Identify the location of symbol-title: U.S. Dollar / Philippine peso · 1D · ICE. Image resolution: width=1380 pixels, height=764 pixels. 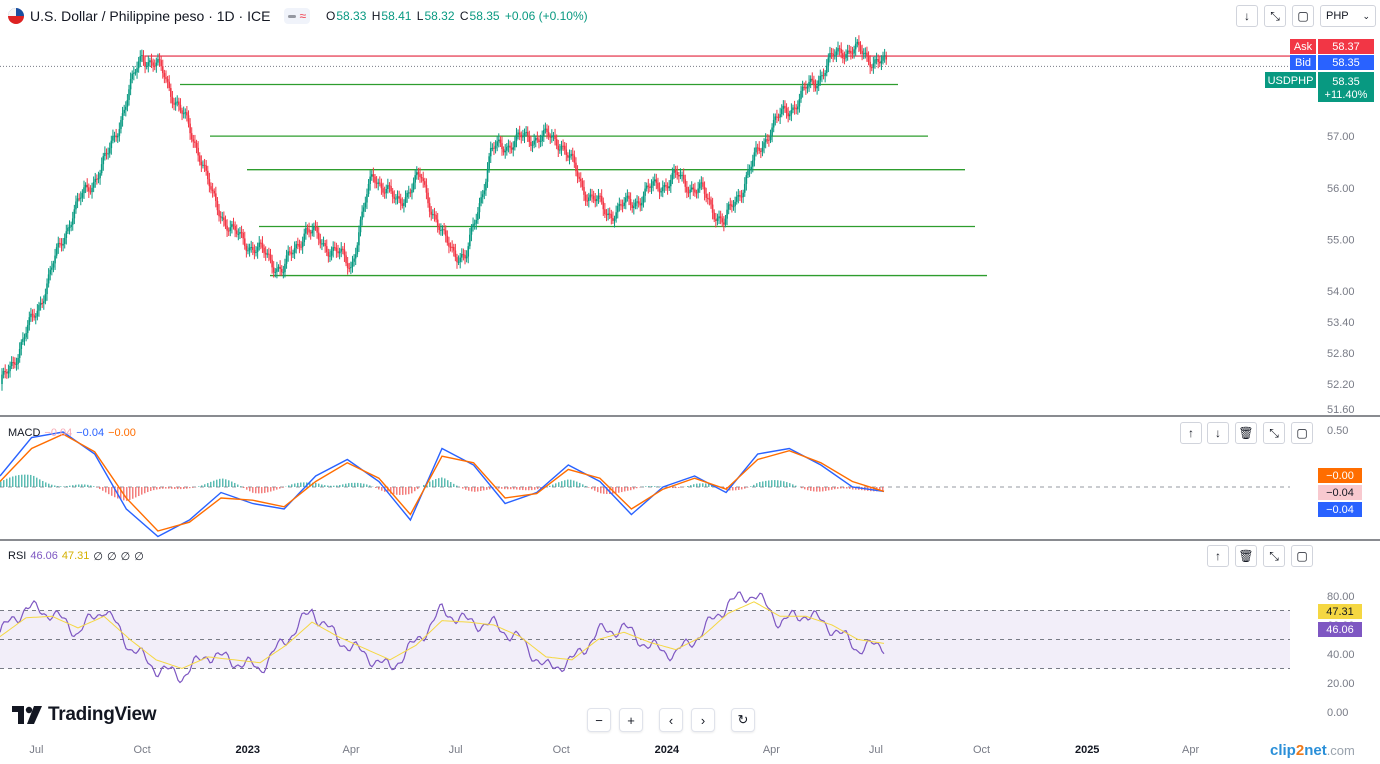
(150, 16).